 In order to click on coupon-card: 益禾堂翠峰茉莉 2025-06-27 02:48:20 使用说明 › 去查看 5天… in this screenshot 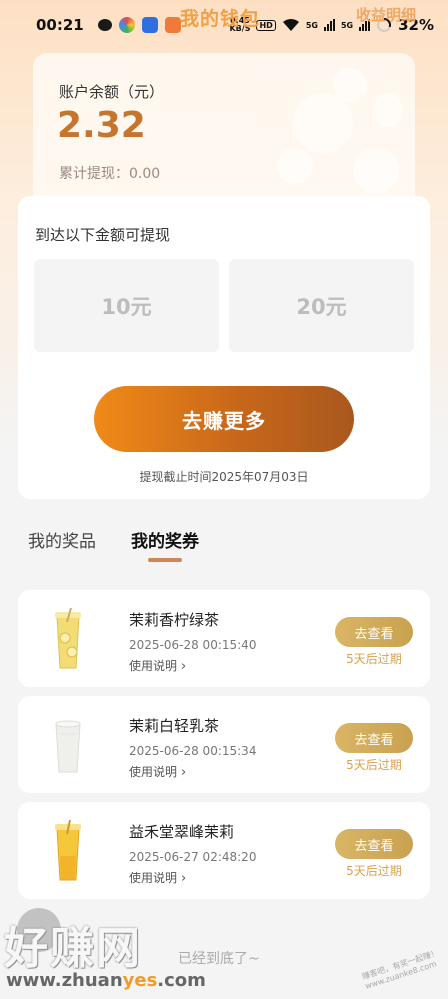, I will do `click(224, 850)`.